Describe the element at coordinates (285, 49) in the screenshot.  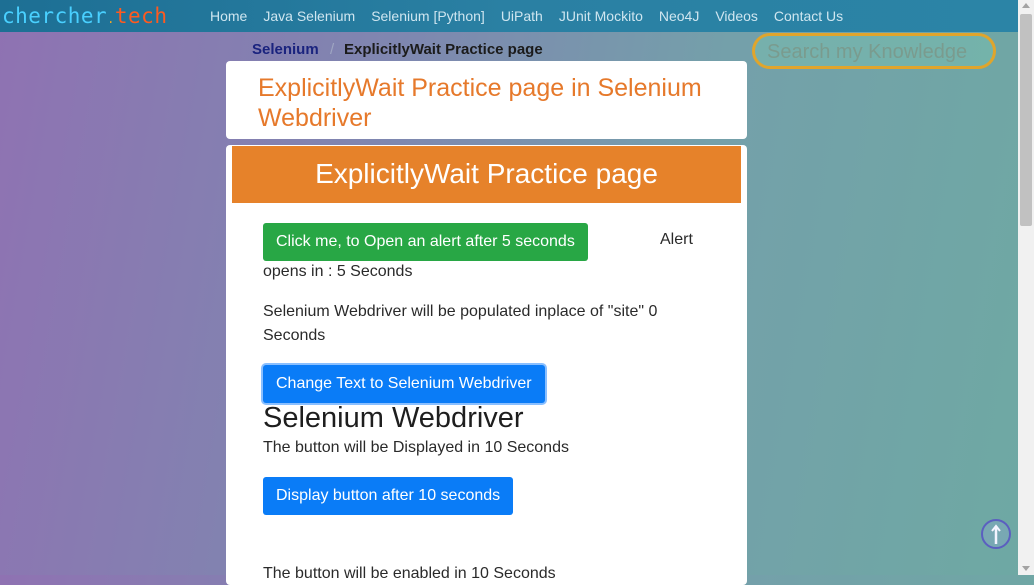
I see `breadcrumb-parent-link: Selenium` at that location.